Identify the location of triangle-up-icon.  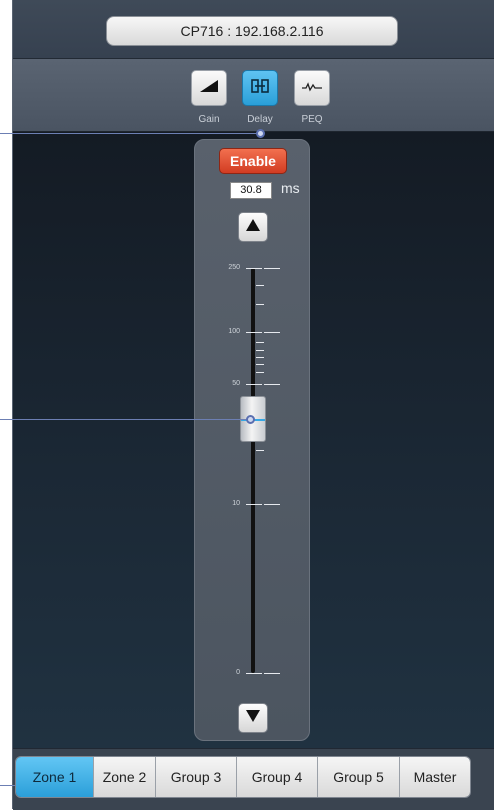
(253, 227).